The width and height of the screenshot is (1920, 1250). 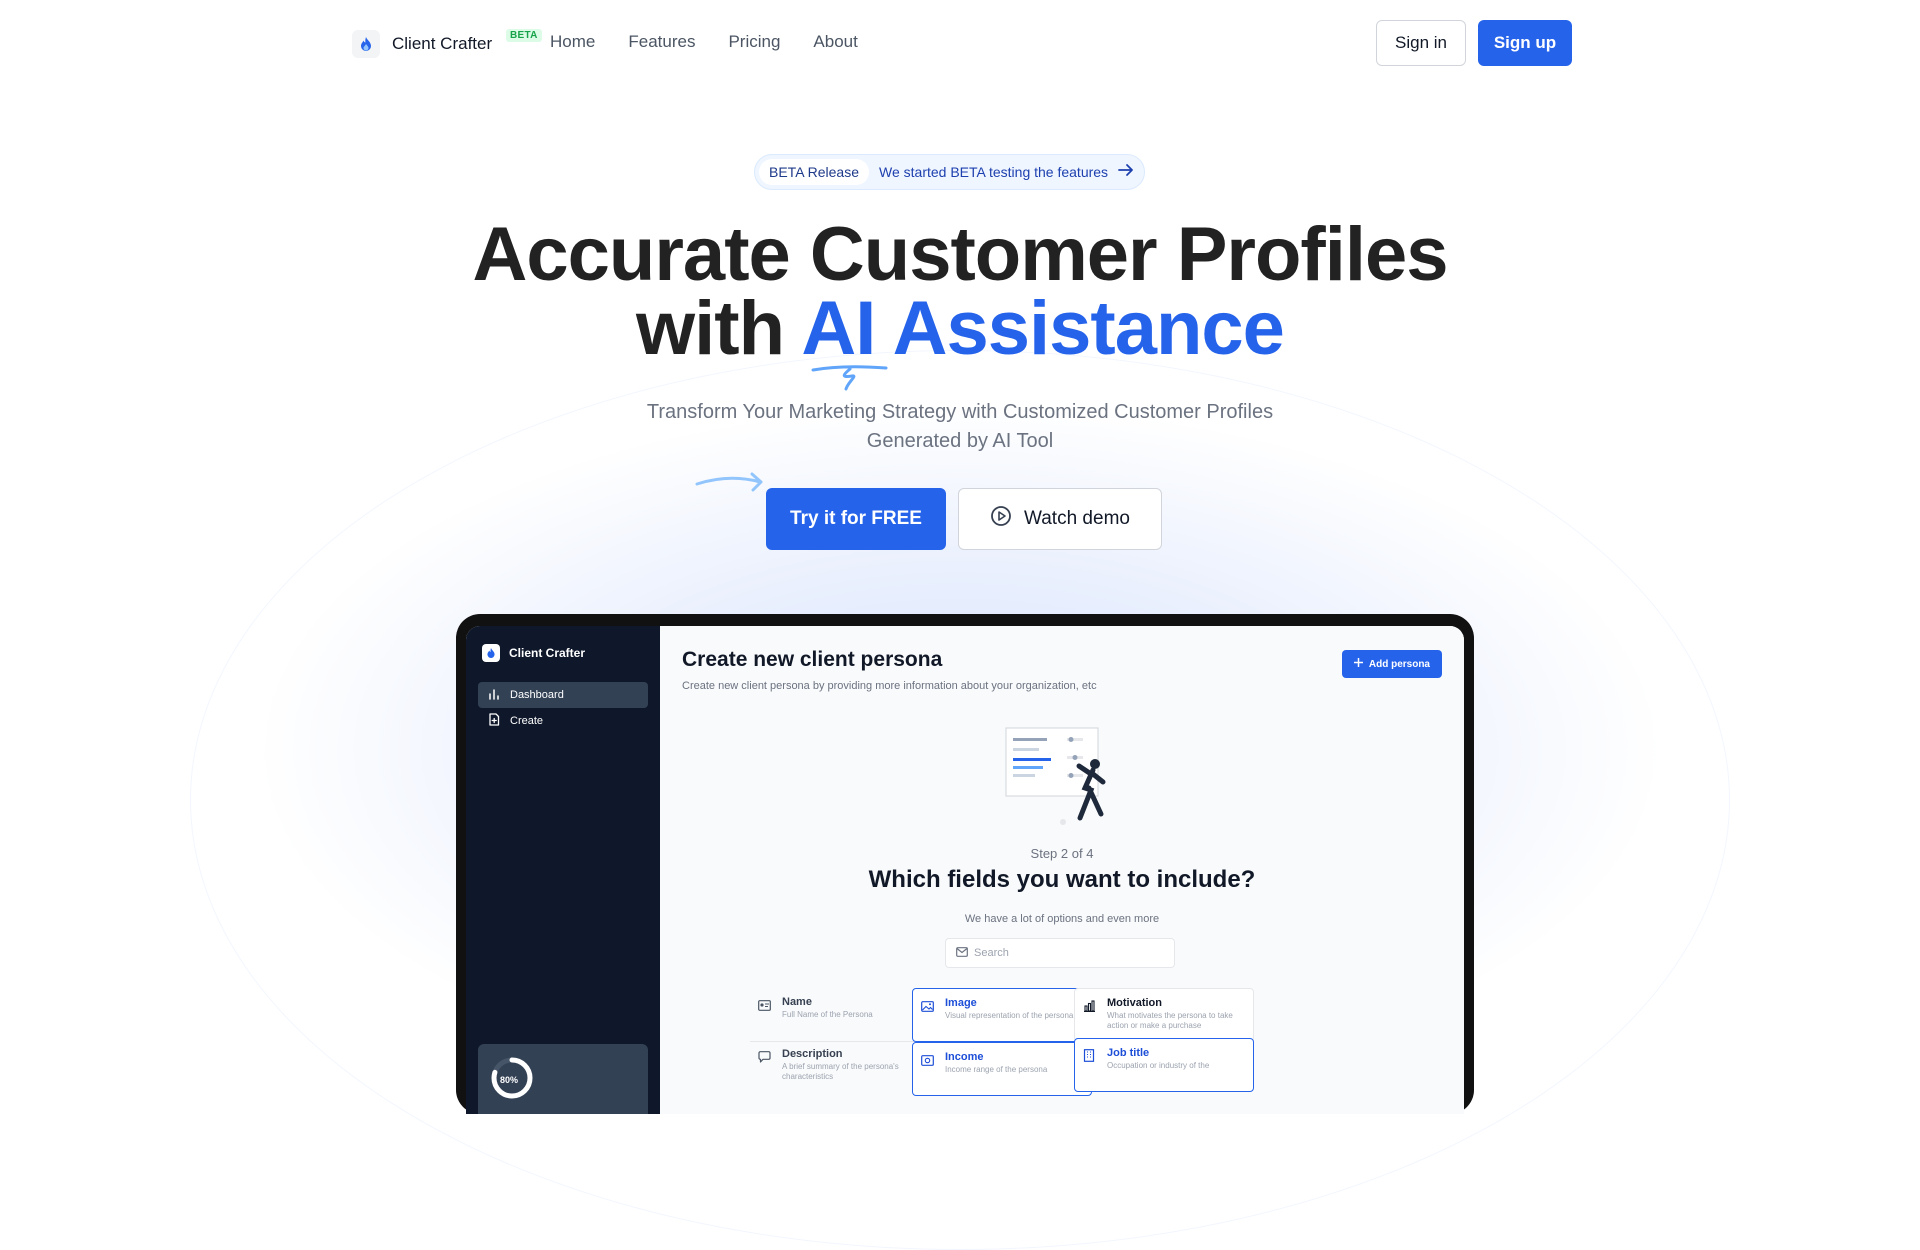 I want to click on arrow-right-icon, so click(x=1126, y=172).